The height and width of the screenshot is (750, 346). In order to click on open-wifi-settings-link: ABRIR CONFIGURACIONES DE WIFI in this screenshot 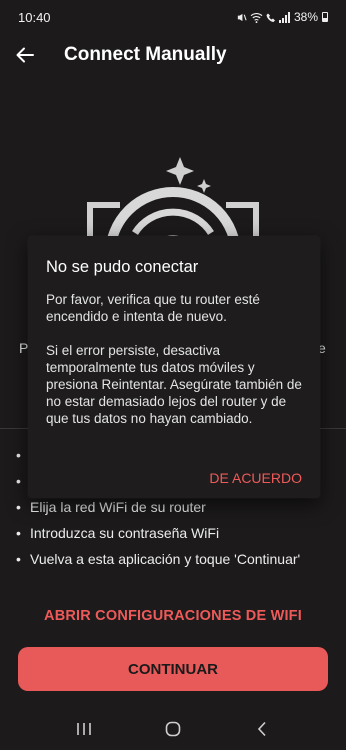, I will do `click(173, 616)`.